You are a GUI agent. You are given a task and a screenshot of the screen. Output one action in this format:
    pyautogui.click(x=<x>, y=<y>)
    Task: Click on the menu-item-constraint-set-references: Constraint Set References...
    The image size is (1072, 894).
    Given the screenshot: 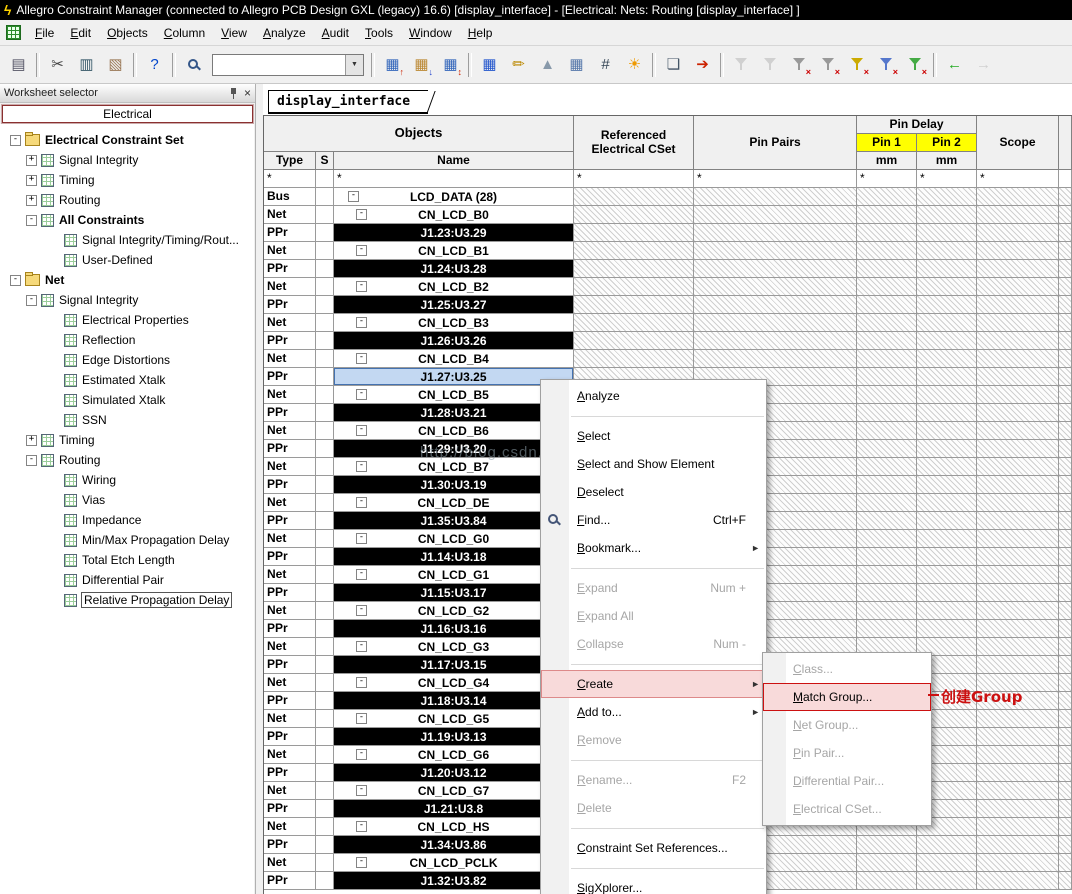 What is the action you would take?
    pyautogui.click(x=653, y=848)
    